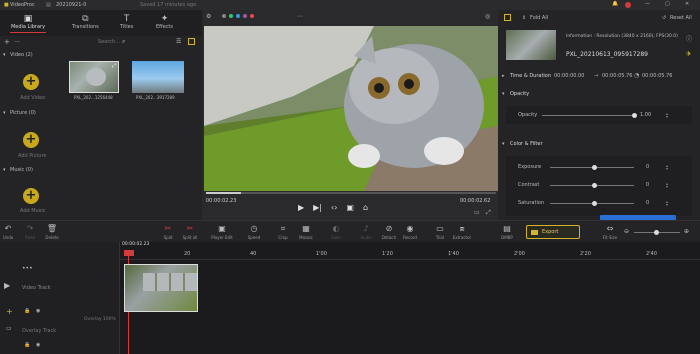 Image resolution: width=700 pixels, height=354 pixels. I want to click on expand-icon: ⤢, so click(488, 213).